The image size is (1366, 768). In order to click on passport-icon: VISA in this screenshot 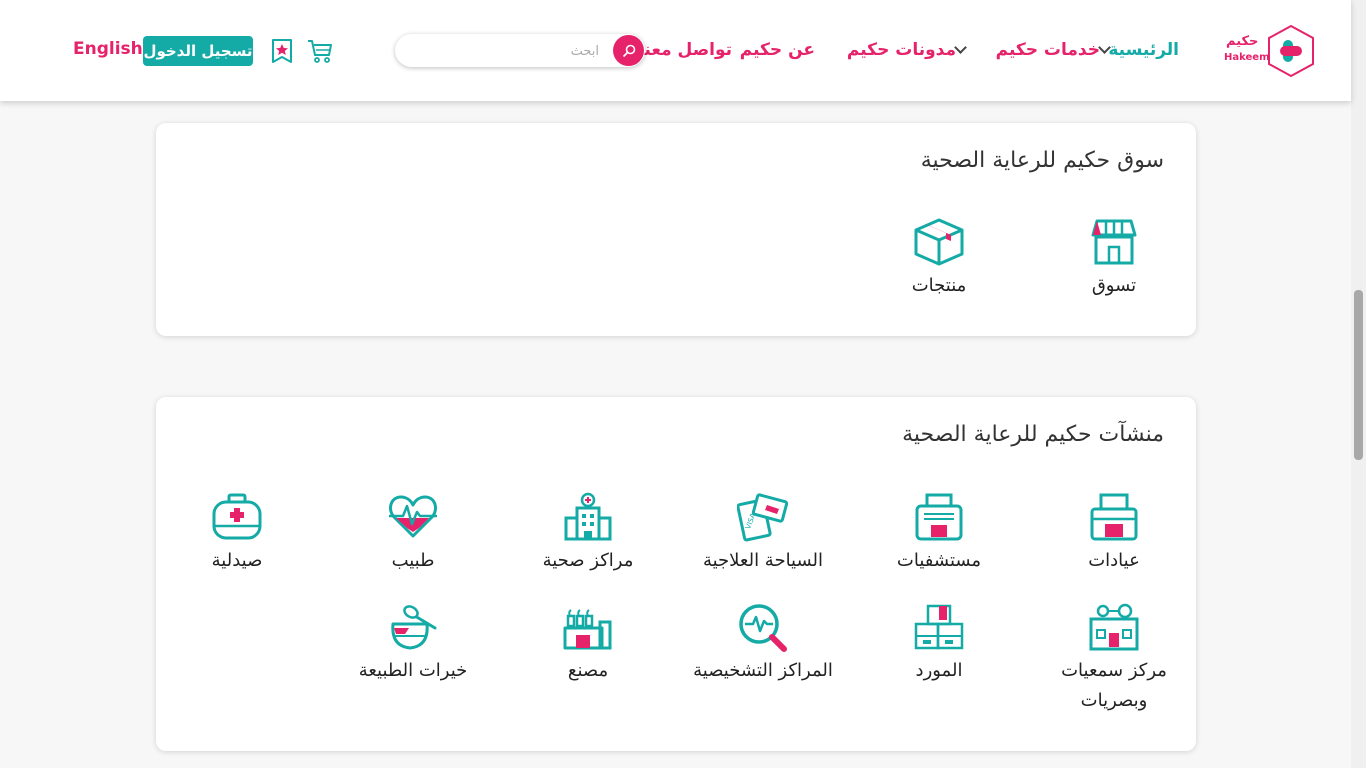, I will do `click(763, 517)`.